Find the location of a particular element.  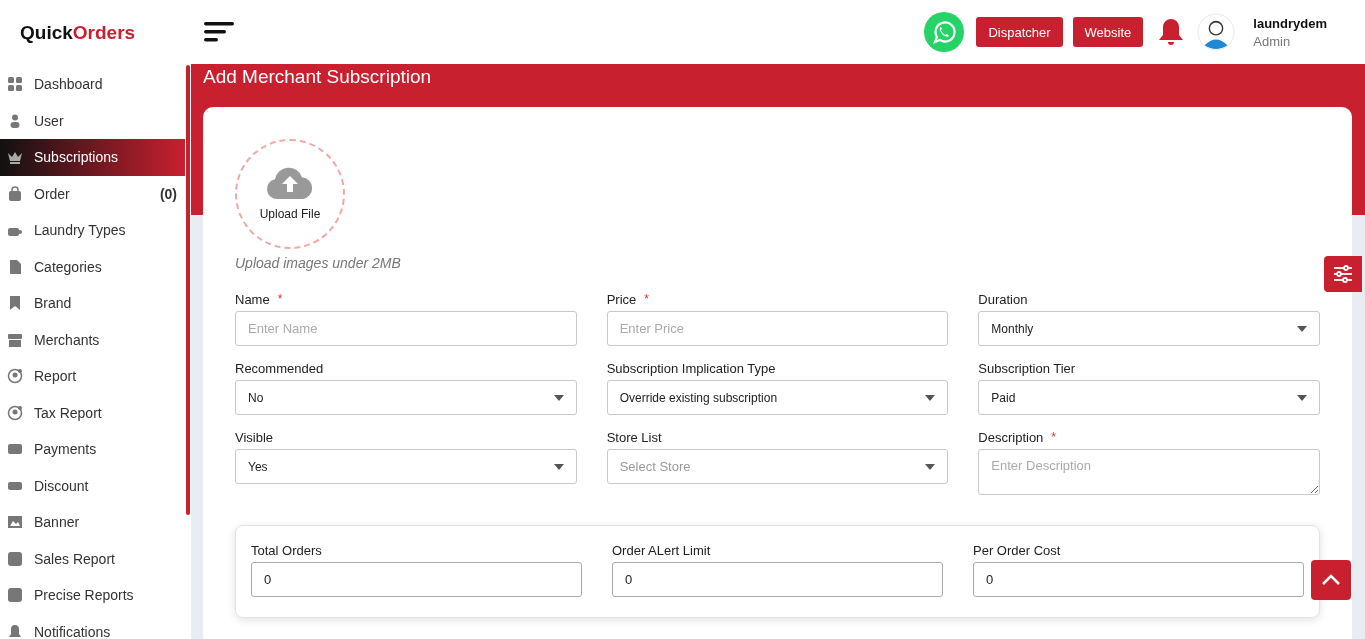

sidebar-item: Sales Report is located at coordinates (92, 558).